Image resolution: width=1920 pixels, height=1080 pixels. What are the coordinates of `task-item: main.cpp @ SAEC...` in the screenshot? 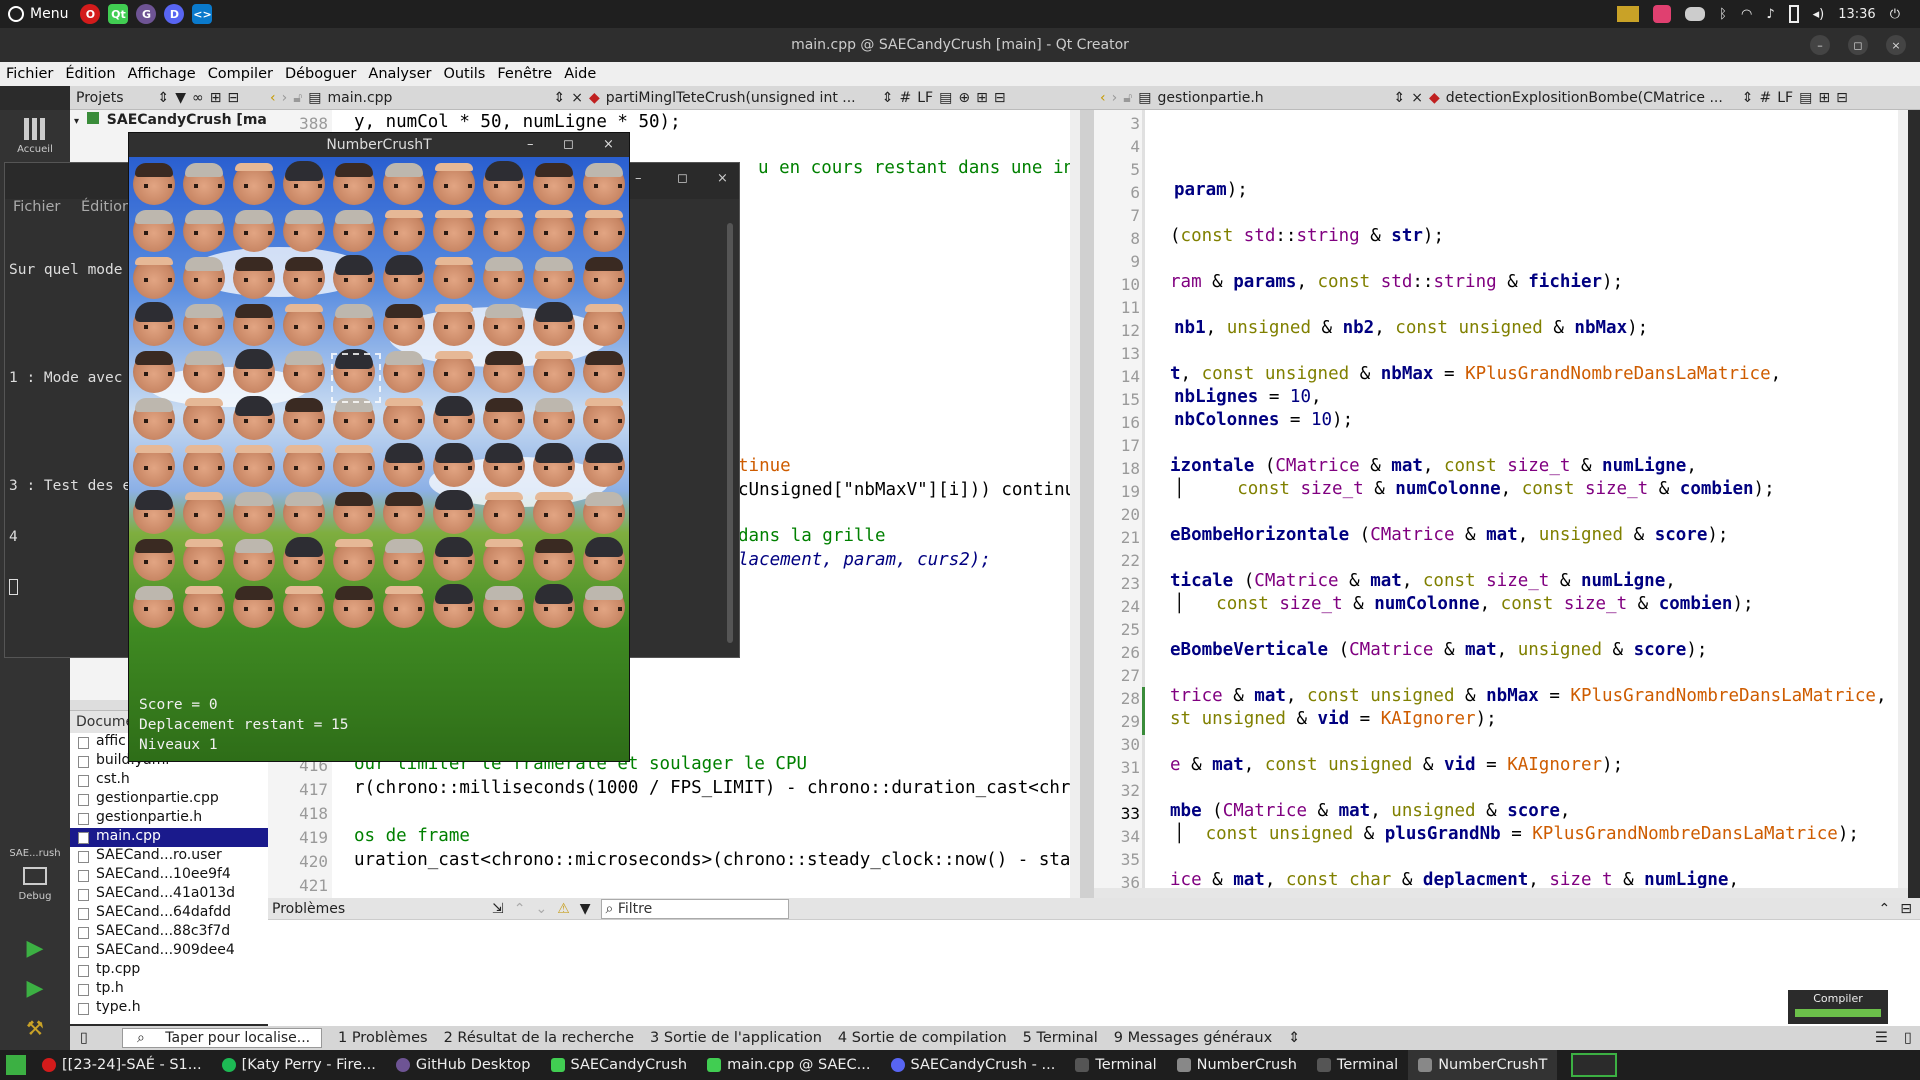 It's located at (788, 1065).